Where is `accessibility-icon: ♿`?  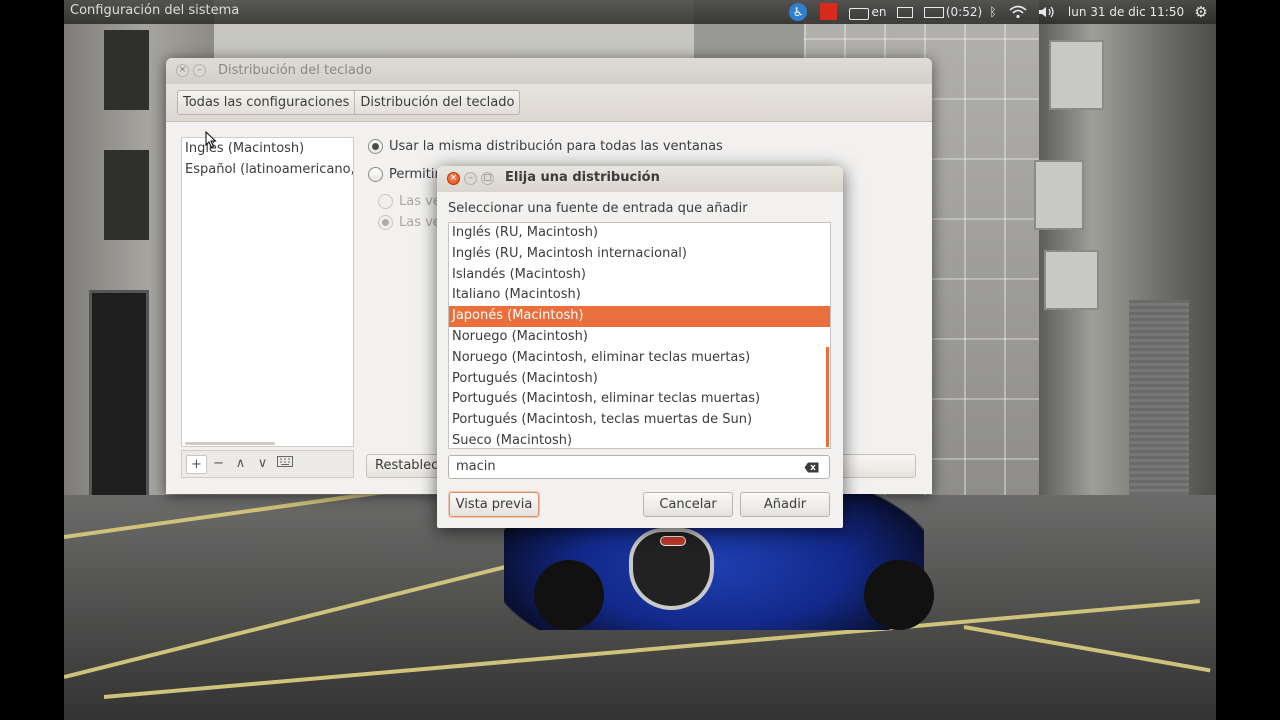 accessibility-icon: ♿ is located at coordinates (798, 12).